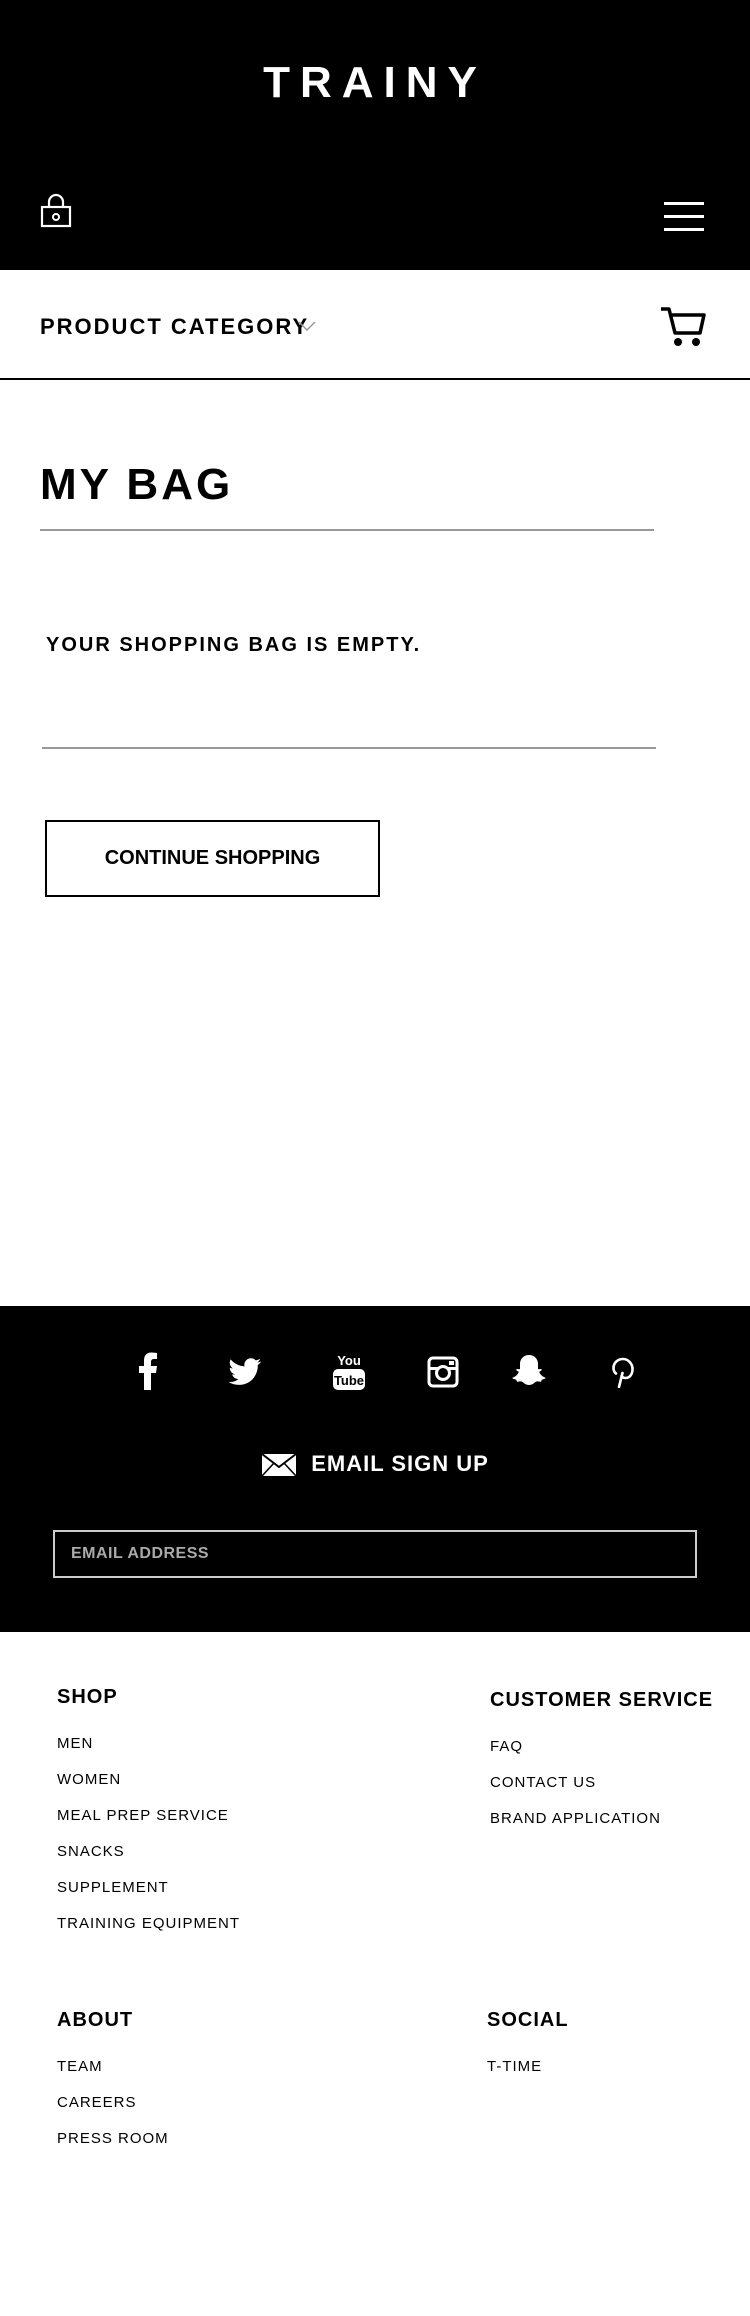  What do you see at coordinates (91, 1851) in the screenshot?
I see `footer-link-snacks: SNACKS` at bounding box center [91, 1851].